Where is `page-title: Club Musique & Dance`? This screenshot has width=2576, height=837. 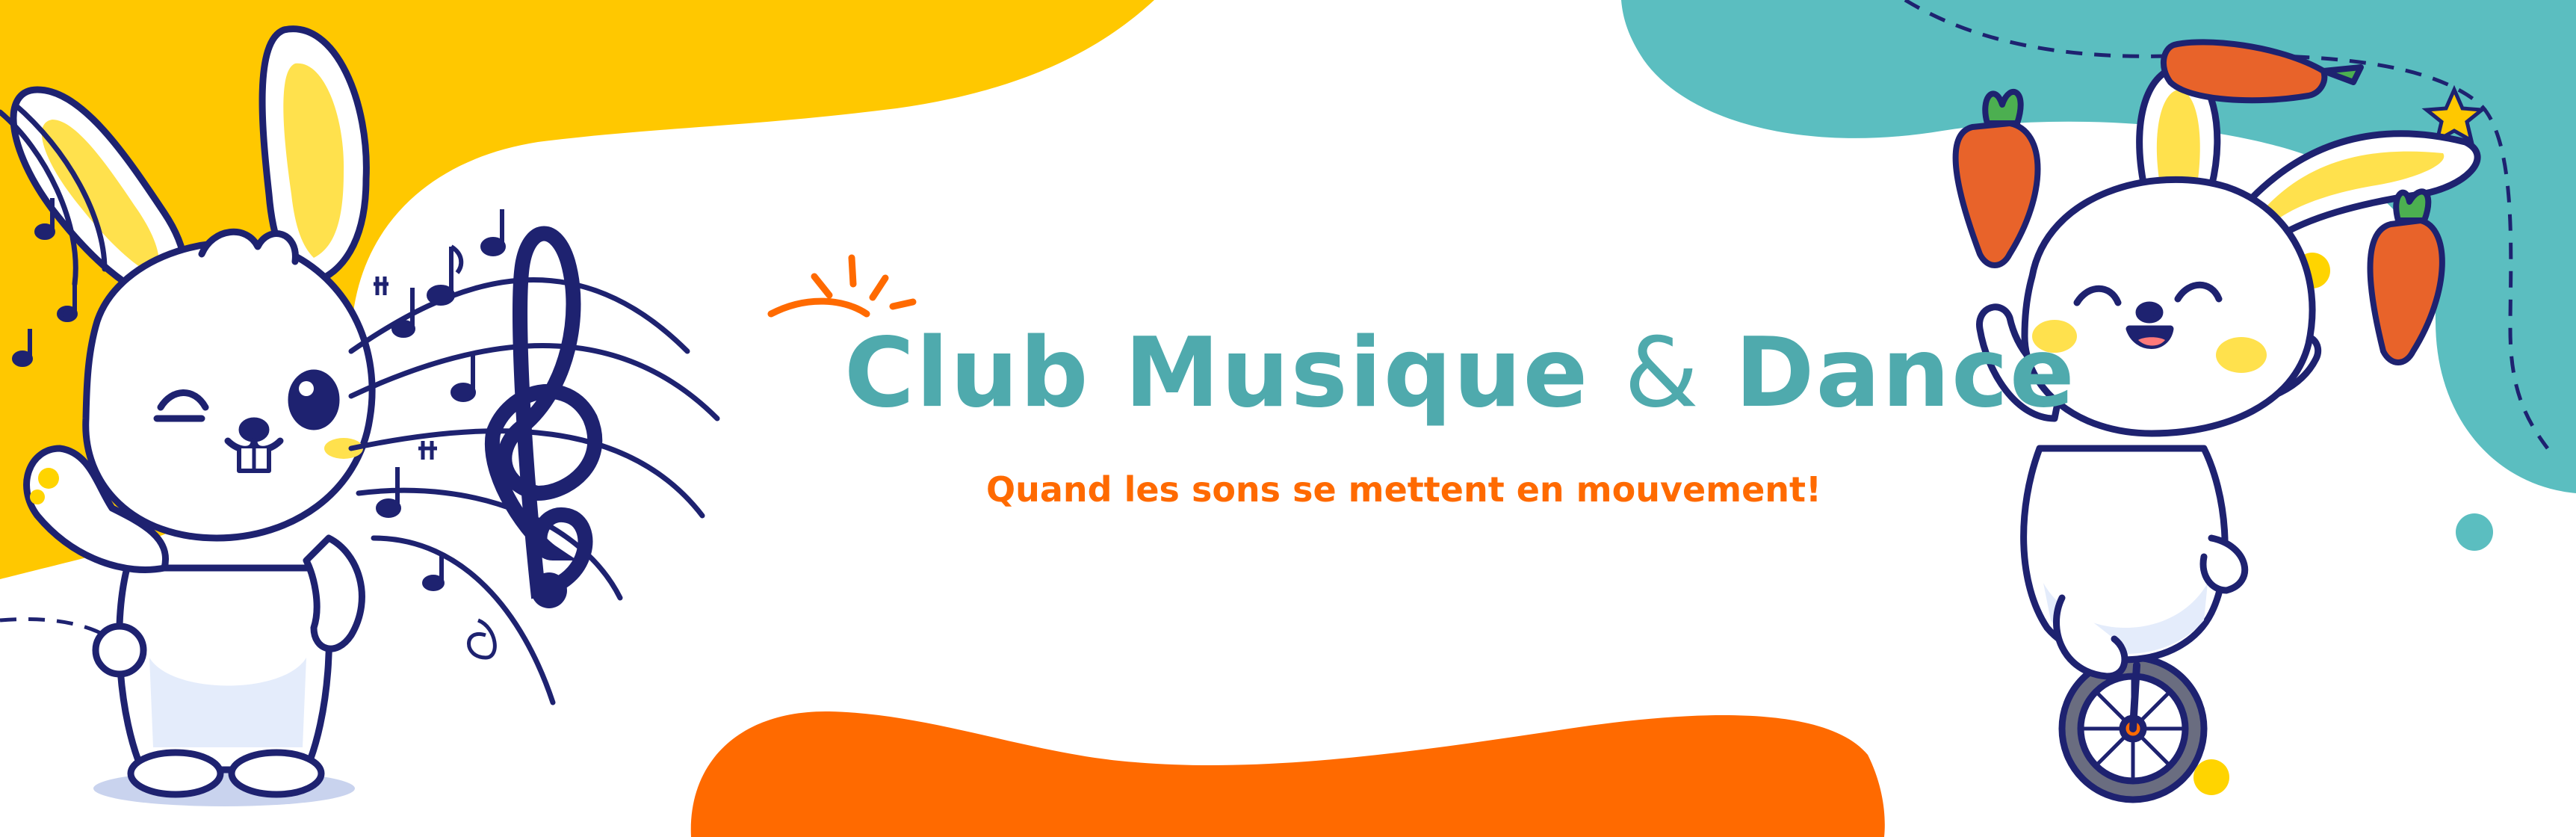
page-title: Club Musique & Dance is located at coordinates (1460, 373).